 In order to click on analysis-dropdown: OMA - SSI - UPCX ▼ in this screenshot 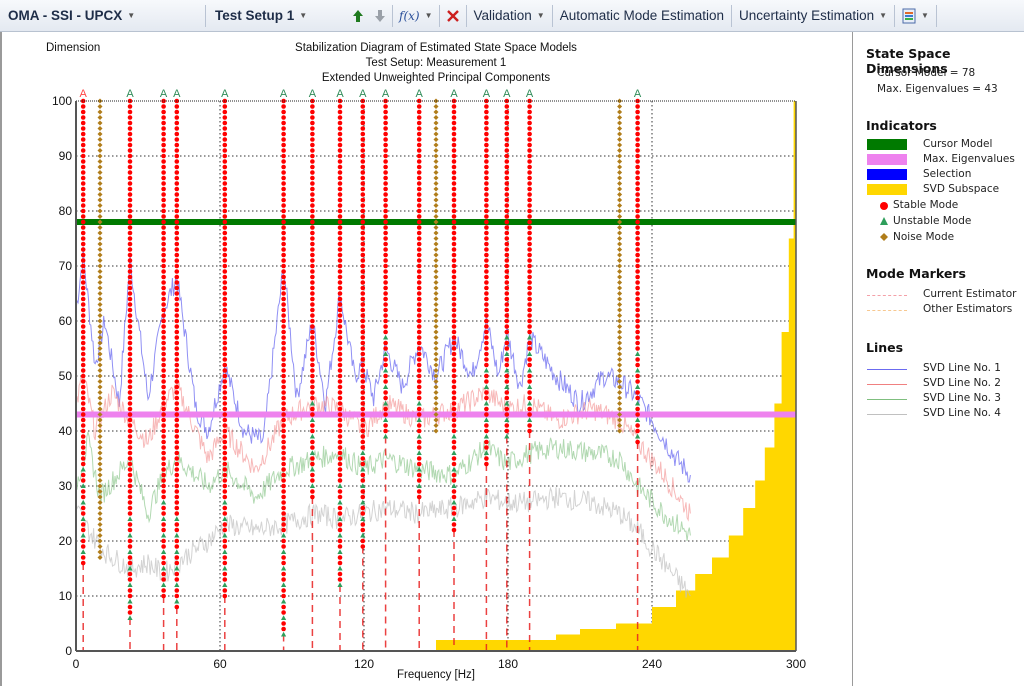, I will do `click(102, 16)`.